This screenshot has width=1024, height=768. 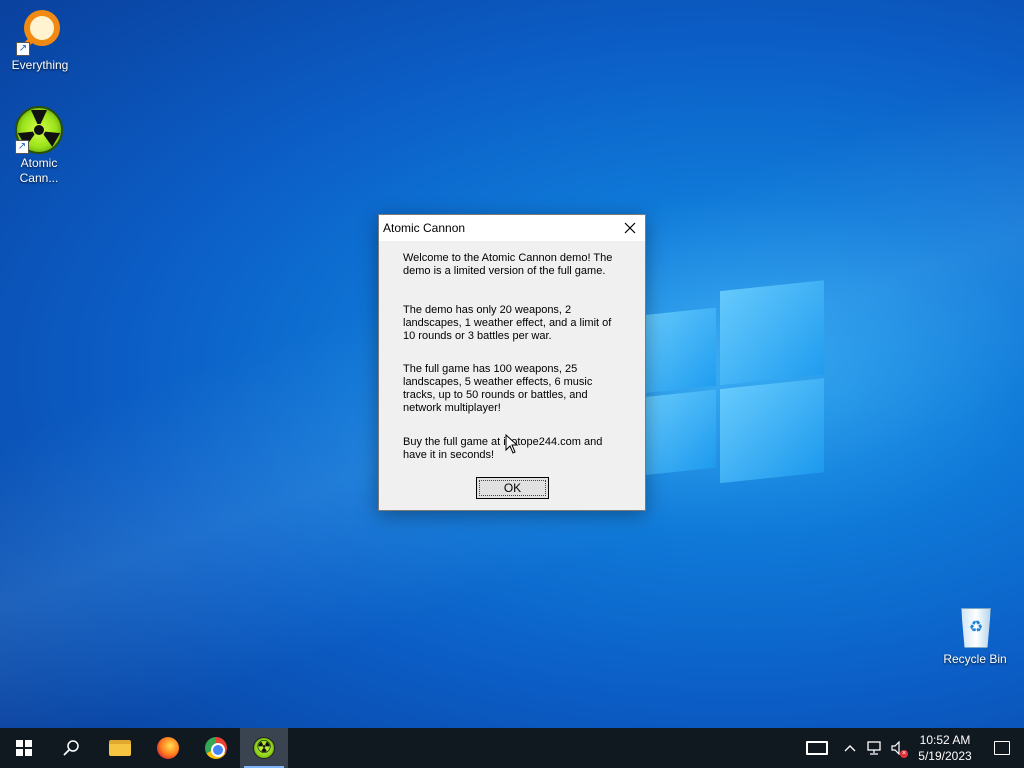 I want to click on file-explorer-icon, so click(x=120, y=748).